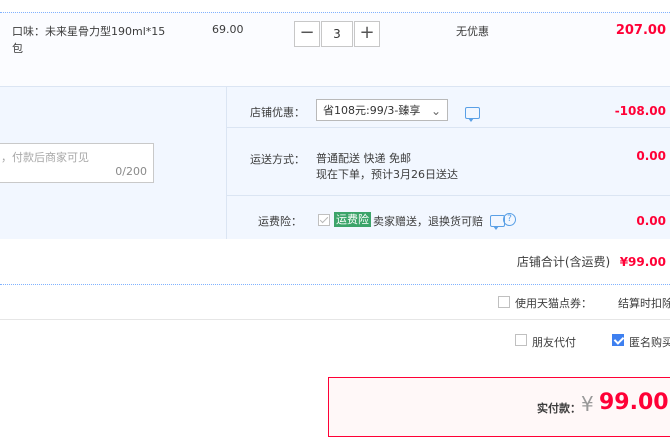 The width and height of the screenshot is (670, 437). What do you see at coordinates (521, 340) in the screenshot?
I see `friend-pay-checkbox` at bounding box center [521, 340].